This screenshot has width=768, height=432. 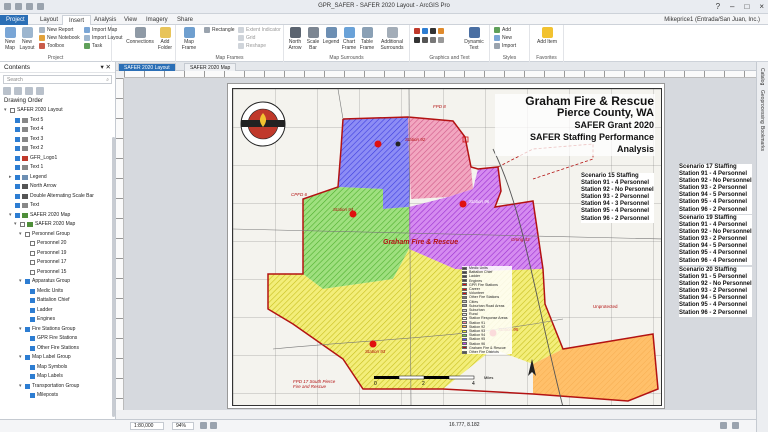 I want to click on tab-project: Project, so click(x=14, y=20).